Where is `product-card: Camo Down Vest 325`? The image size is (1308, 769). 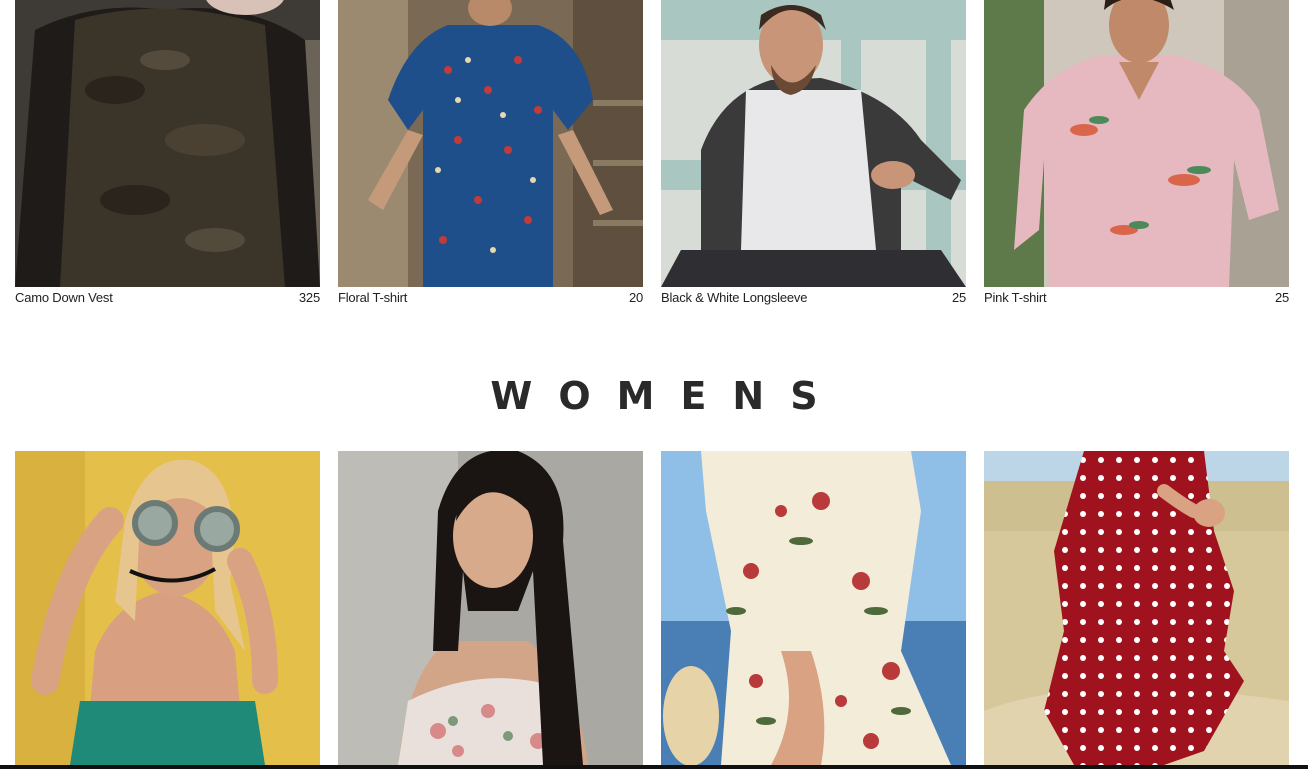 product-card: Camo Down Vest 325 is located at coordinates (167, 156).